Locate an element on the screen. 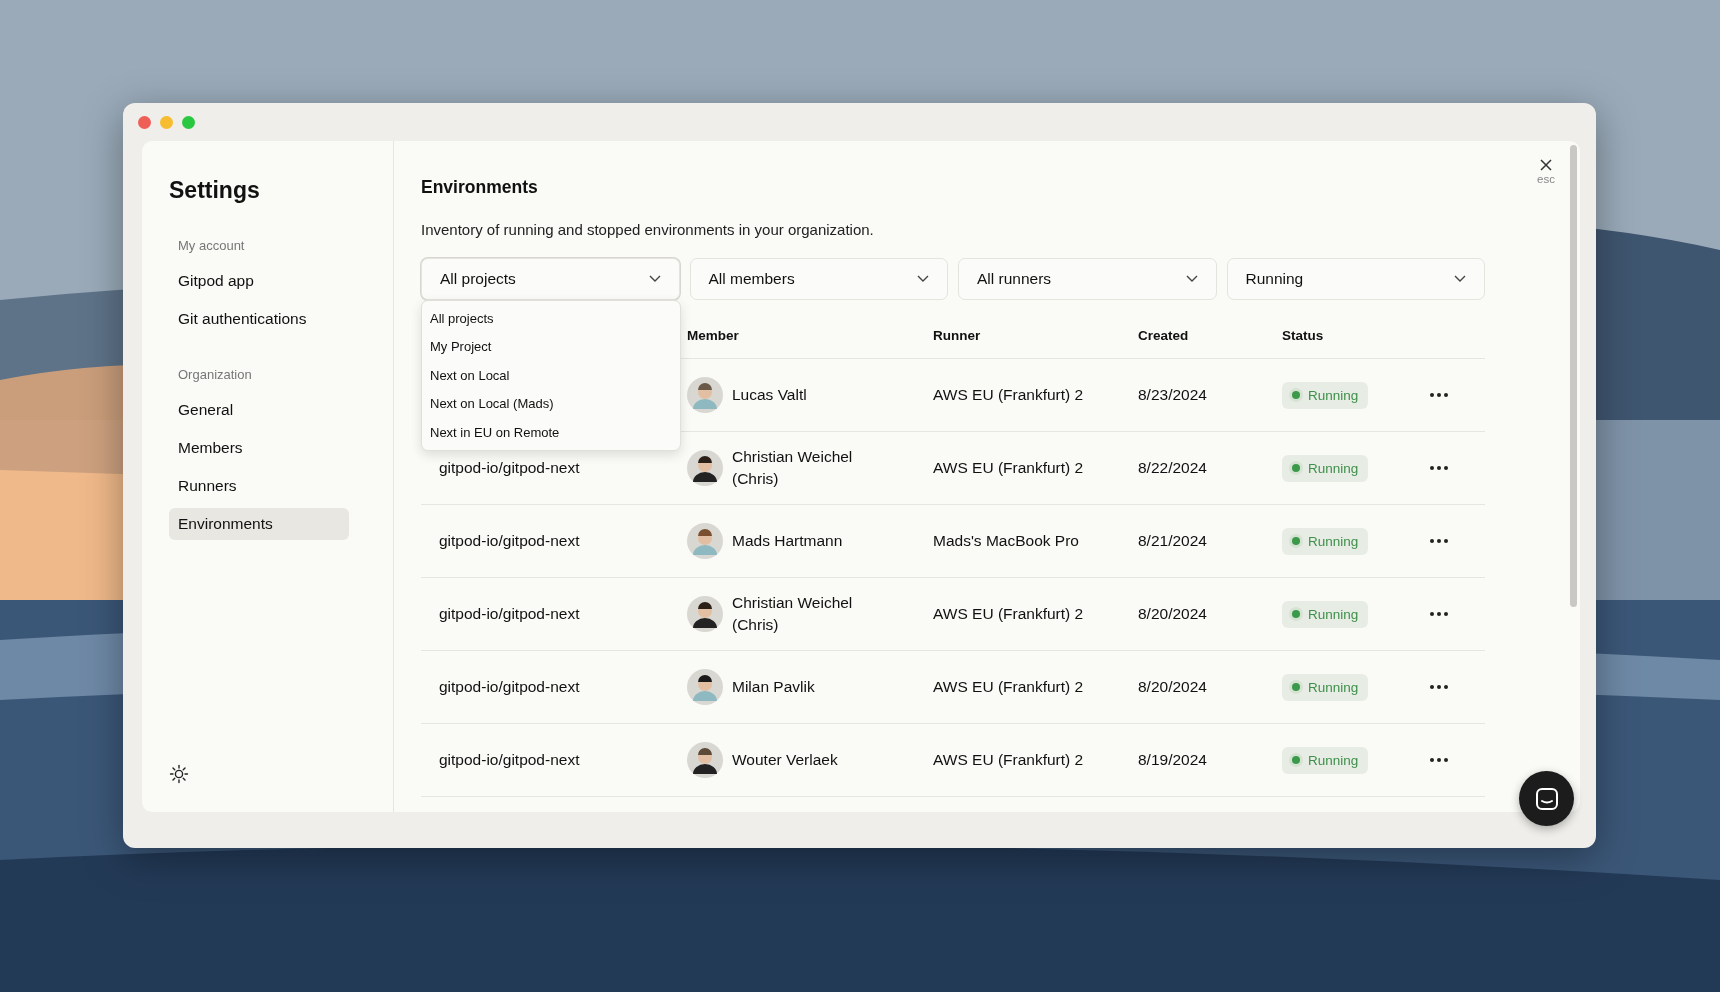 This screenshot has width=1720, height=992. filter-label: All runners is located at coordinates (1014, 279).